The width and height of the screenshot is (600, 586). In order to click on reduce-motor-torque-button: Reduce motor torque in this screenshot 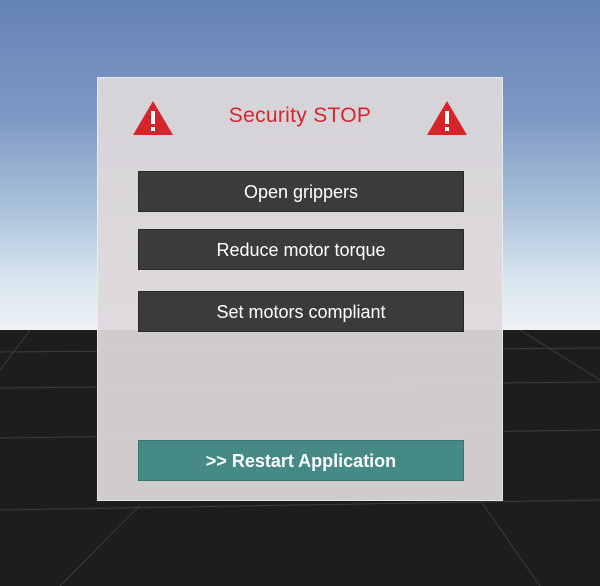, I will do `click(301, 249)`.